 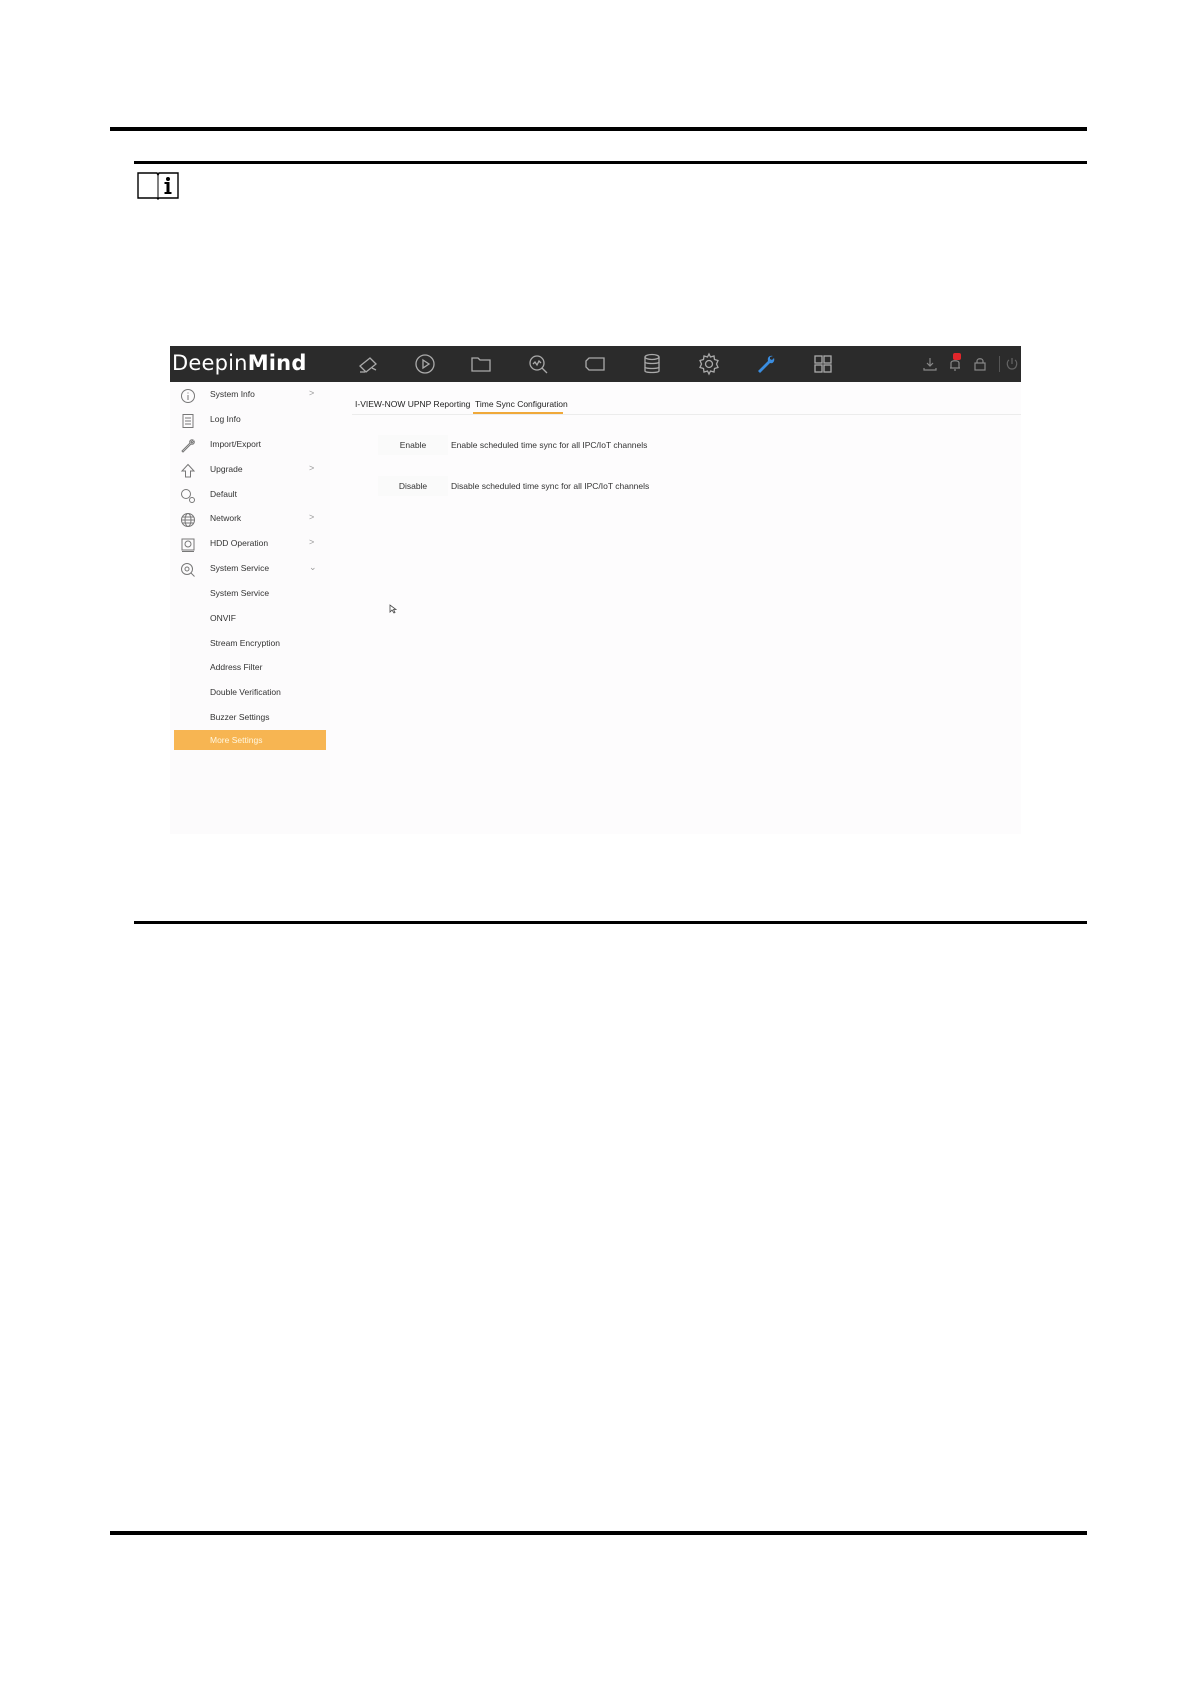 I want to click on sidebar-item-label: Network, so click(x=226, y=518).